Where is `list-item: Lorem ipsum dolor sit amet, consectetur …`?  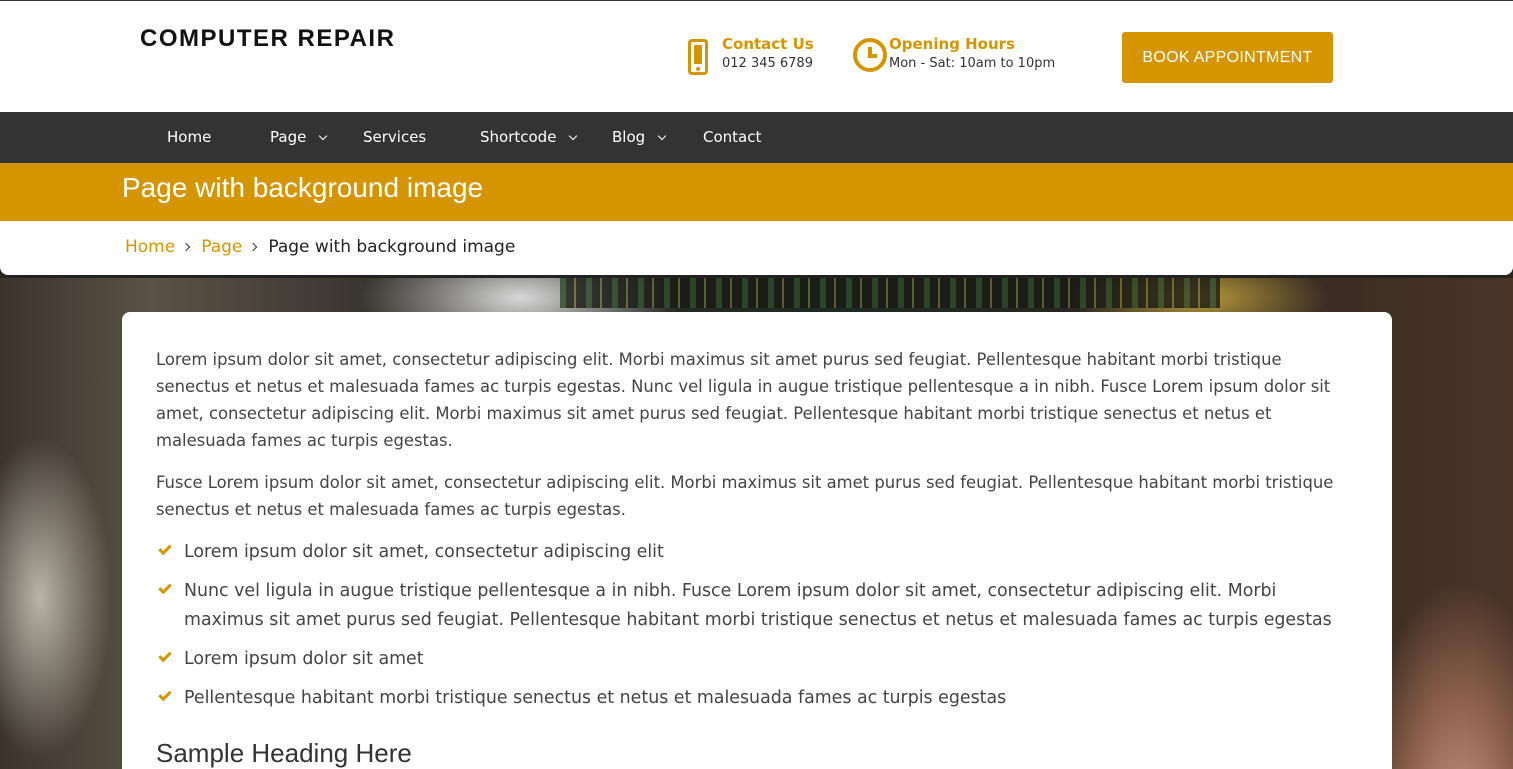
list-item: Lorem ipsum dolor sit amet, consectetur … is located at coordinates (756, 552).